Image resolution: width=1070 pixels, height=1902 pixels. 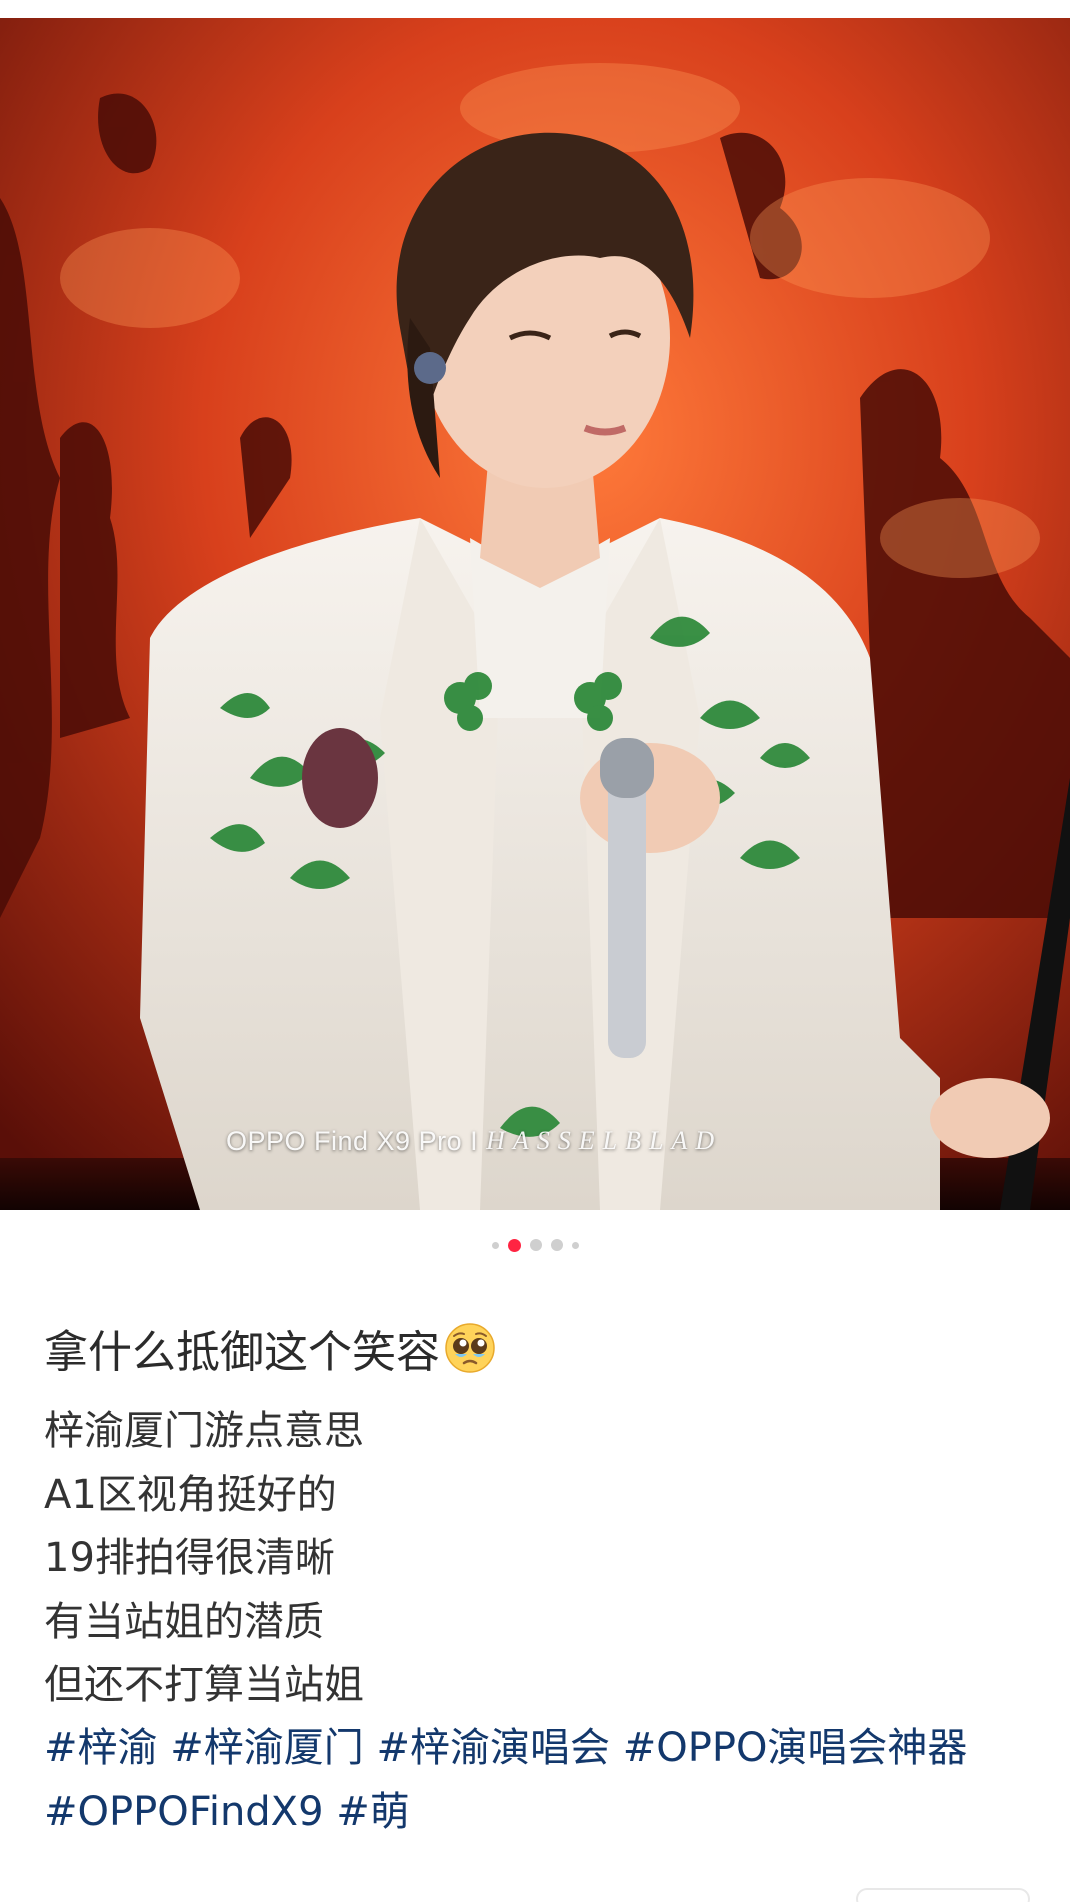 I want to click on post-body-line: 有当站姐的潜质, so click(x=184, y=1621).